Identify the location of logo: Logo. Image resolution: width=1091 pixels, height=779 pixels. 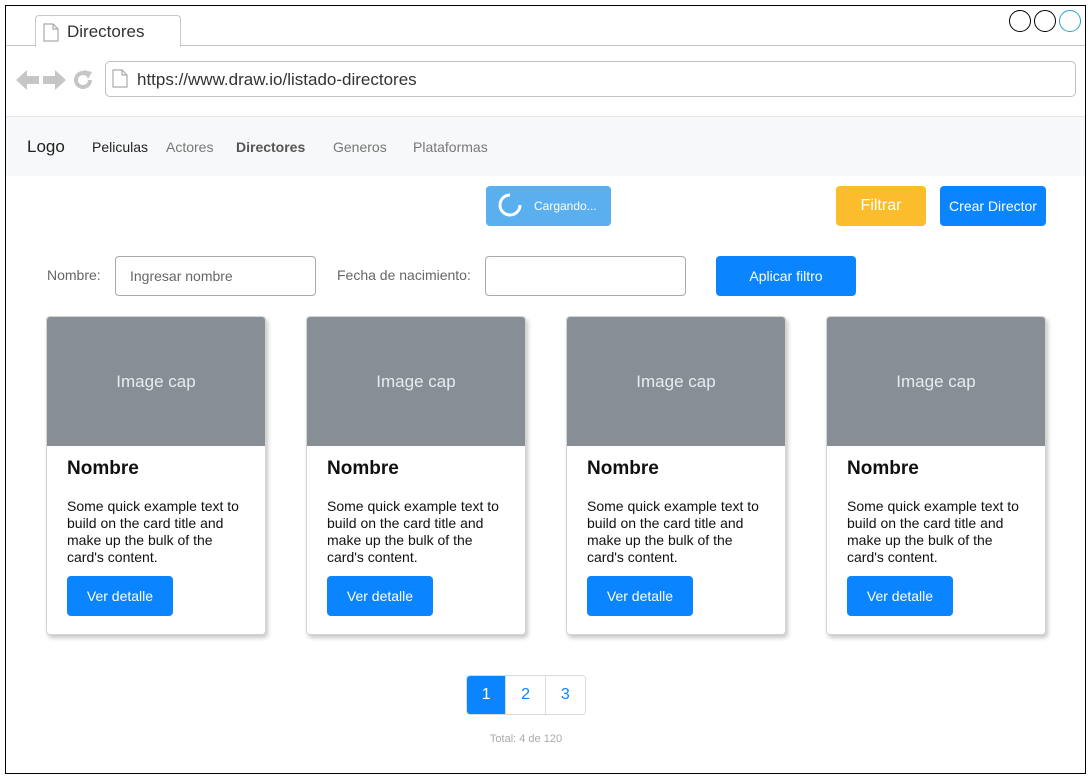
(46, 147).